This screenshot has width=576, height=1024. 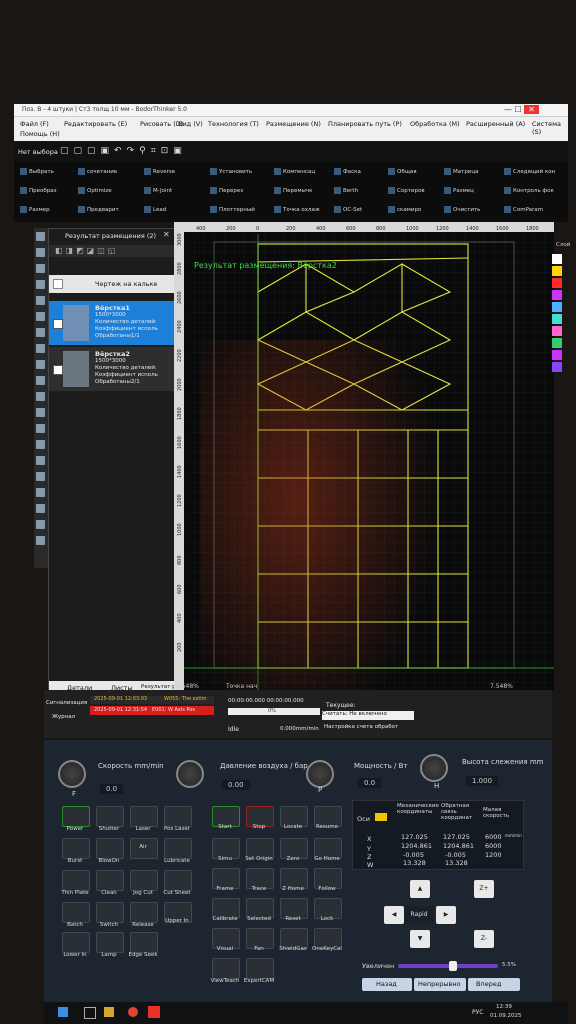 What do you see at coordinates (347, 171) in the screenshot?
I see `ribbon-chamfer: Фаска` at bounding box center [347, 171].